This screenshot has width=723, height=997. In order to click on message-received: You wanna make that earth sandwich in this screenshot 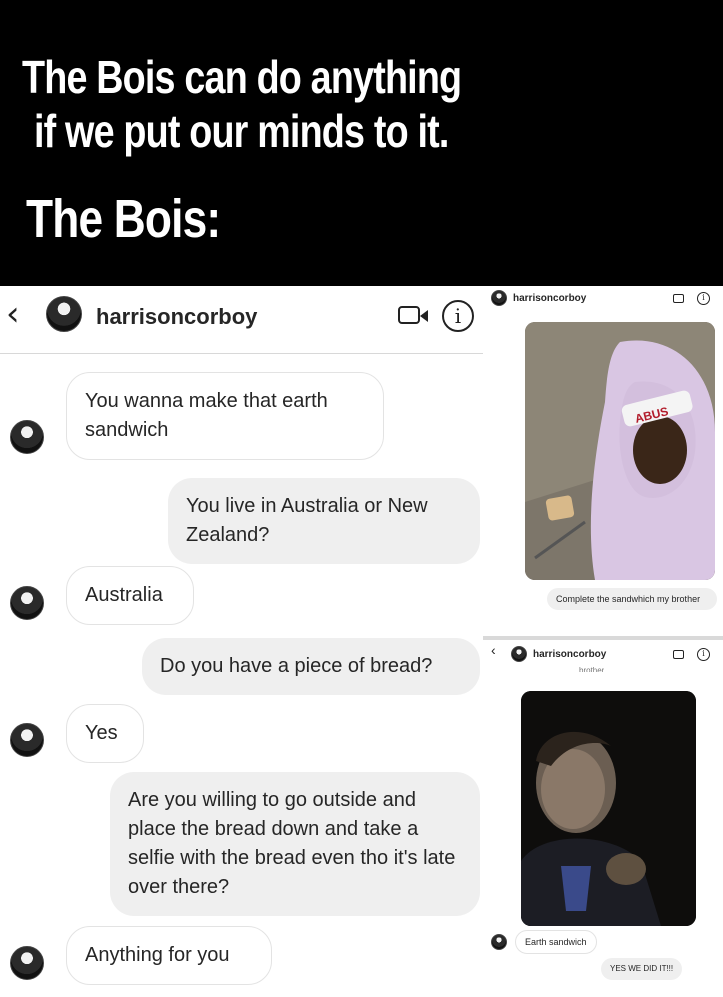, I will do `click(225, 416)`.